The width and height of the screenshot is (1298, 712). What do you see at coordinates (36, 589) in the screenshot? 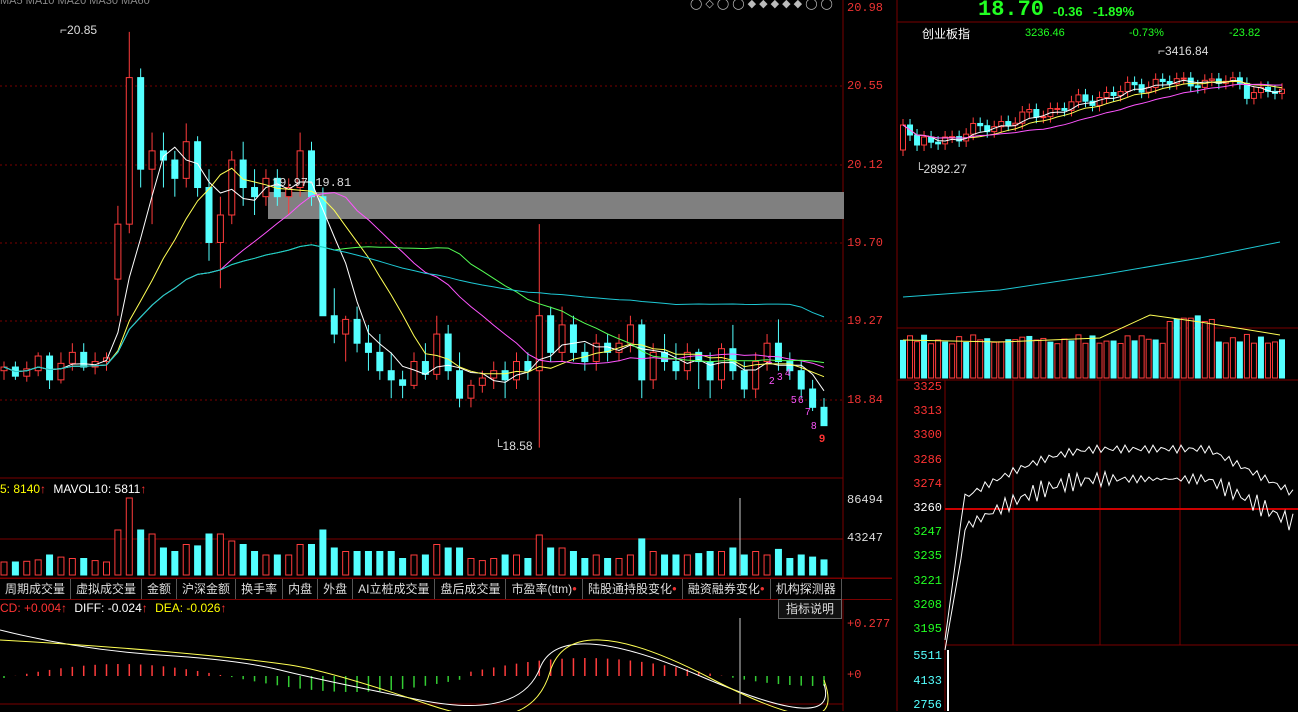
I see `tab-period-volume: 周期成交量` at bounding box center [36, 589].